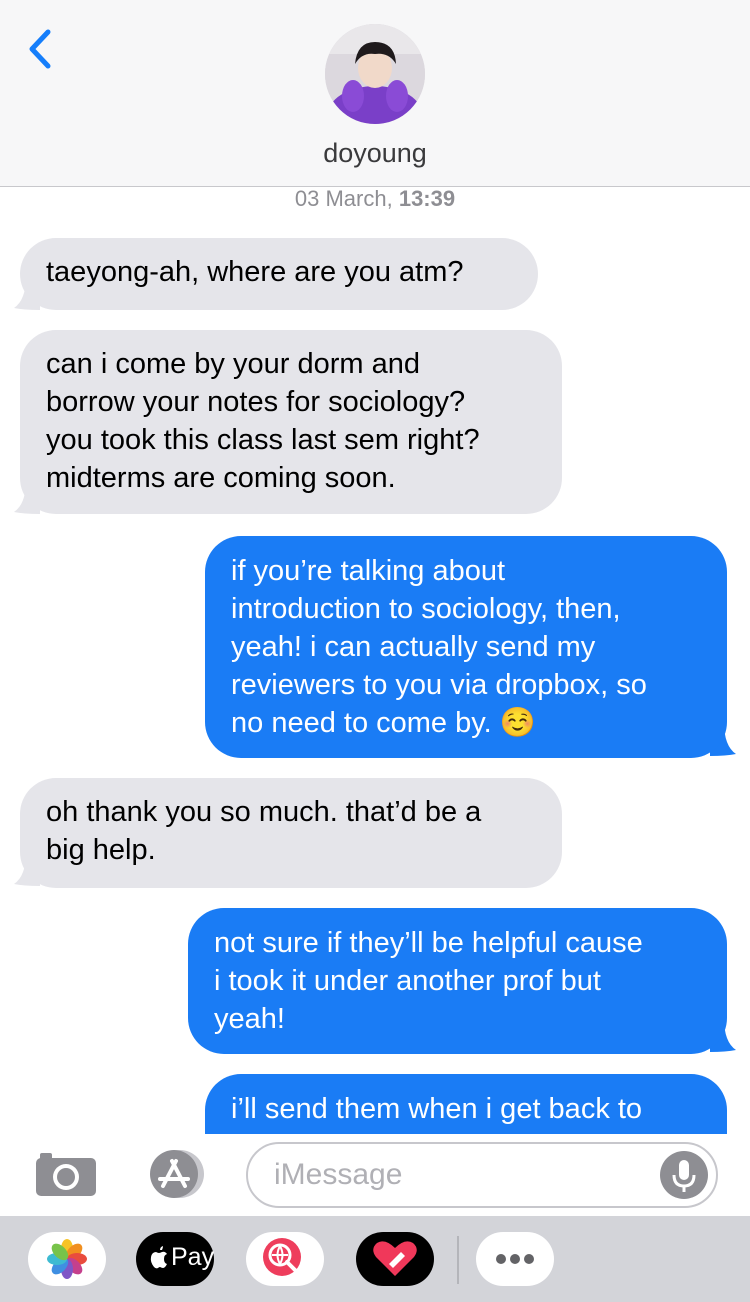 Image resolution: width=750 pixels, height=1302 pixels. I want to click on message-line: taeyong-ah, where are you atm?, so click(255, 272).